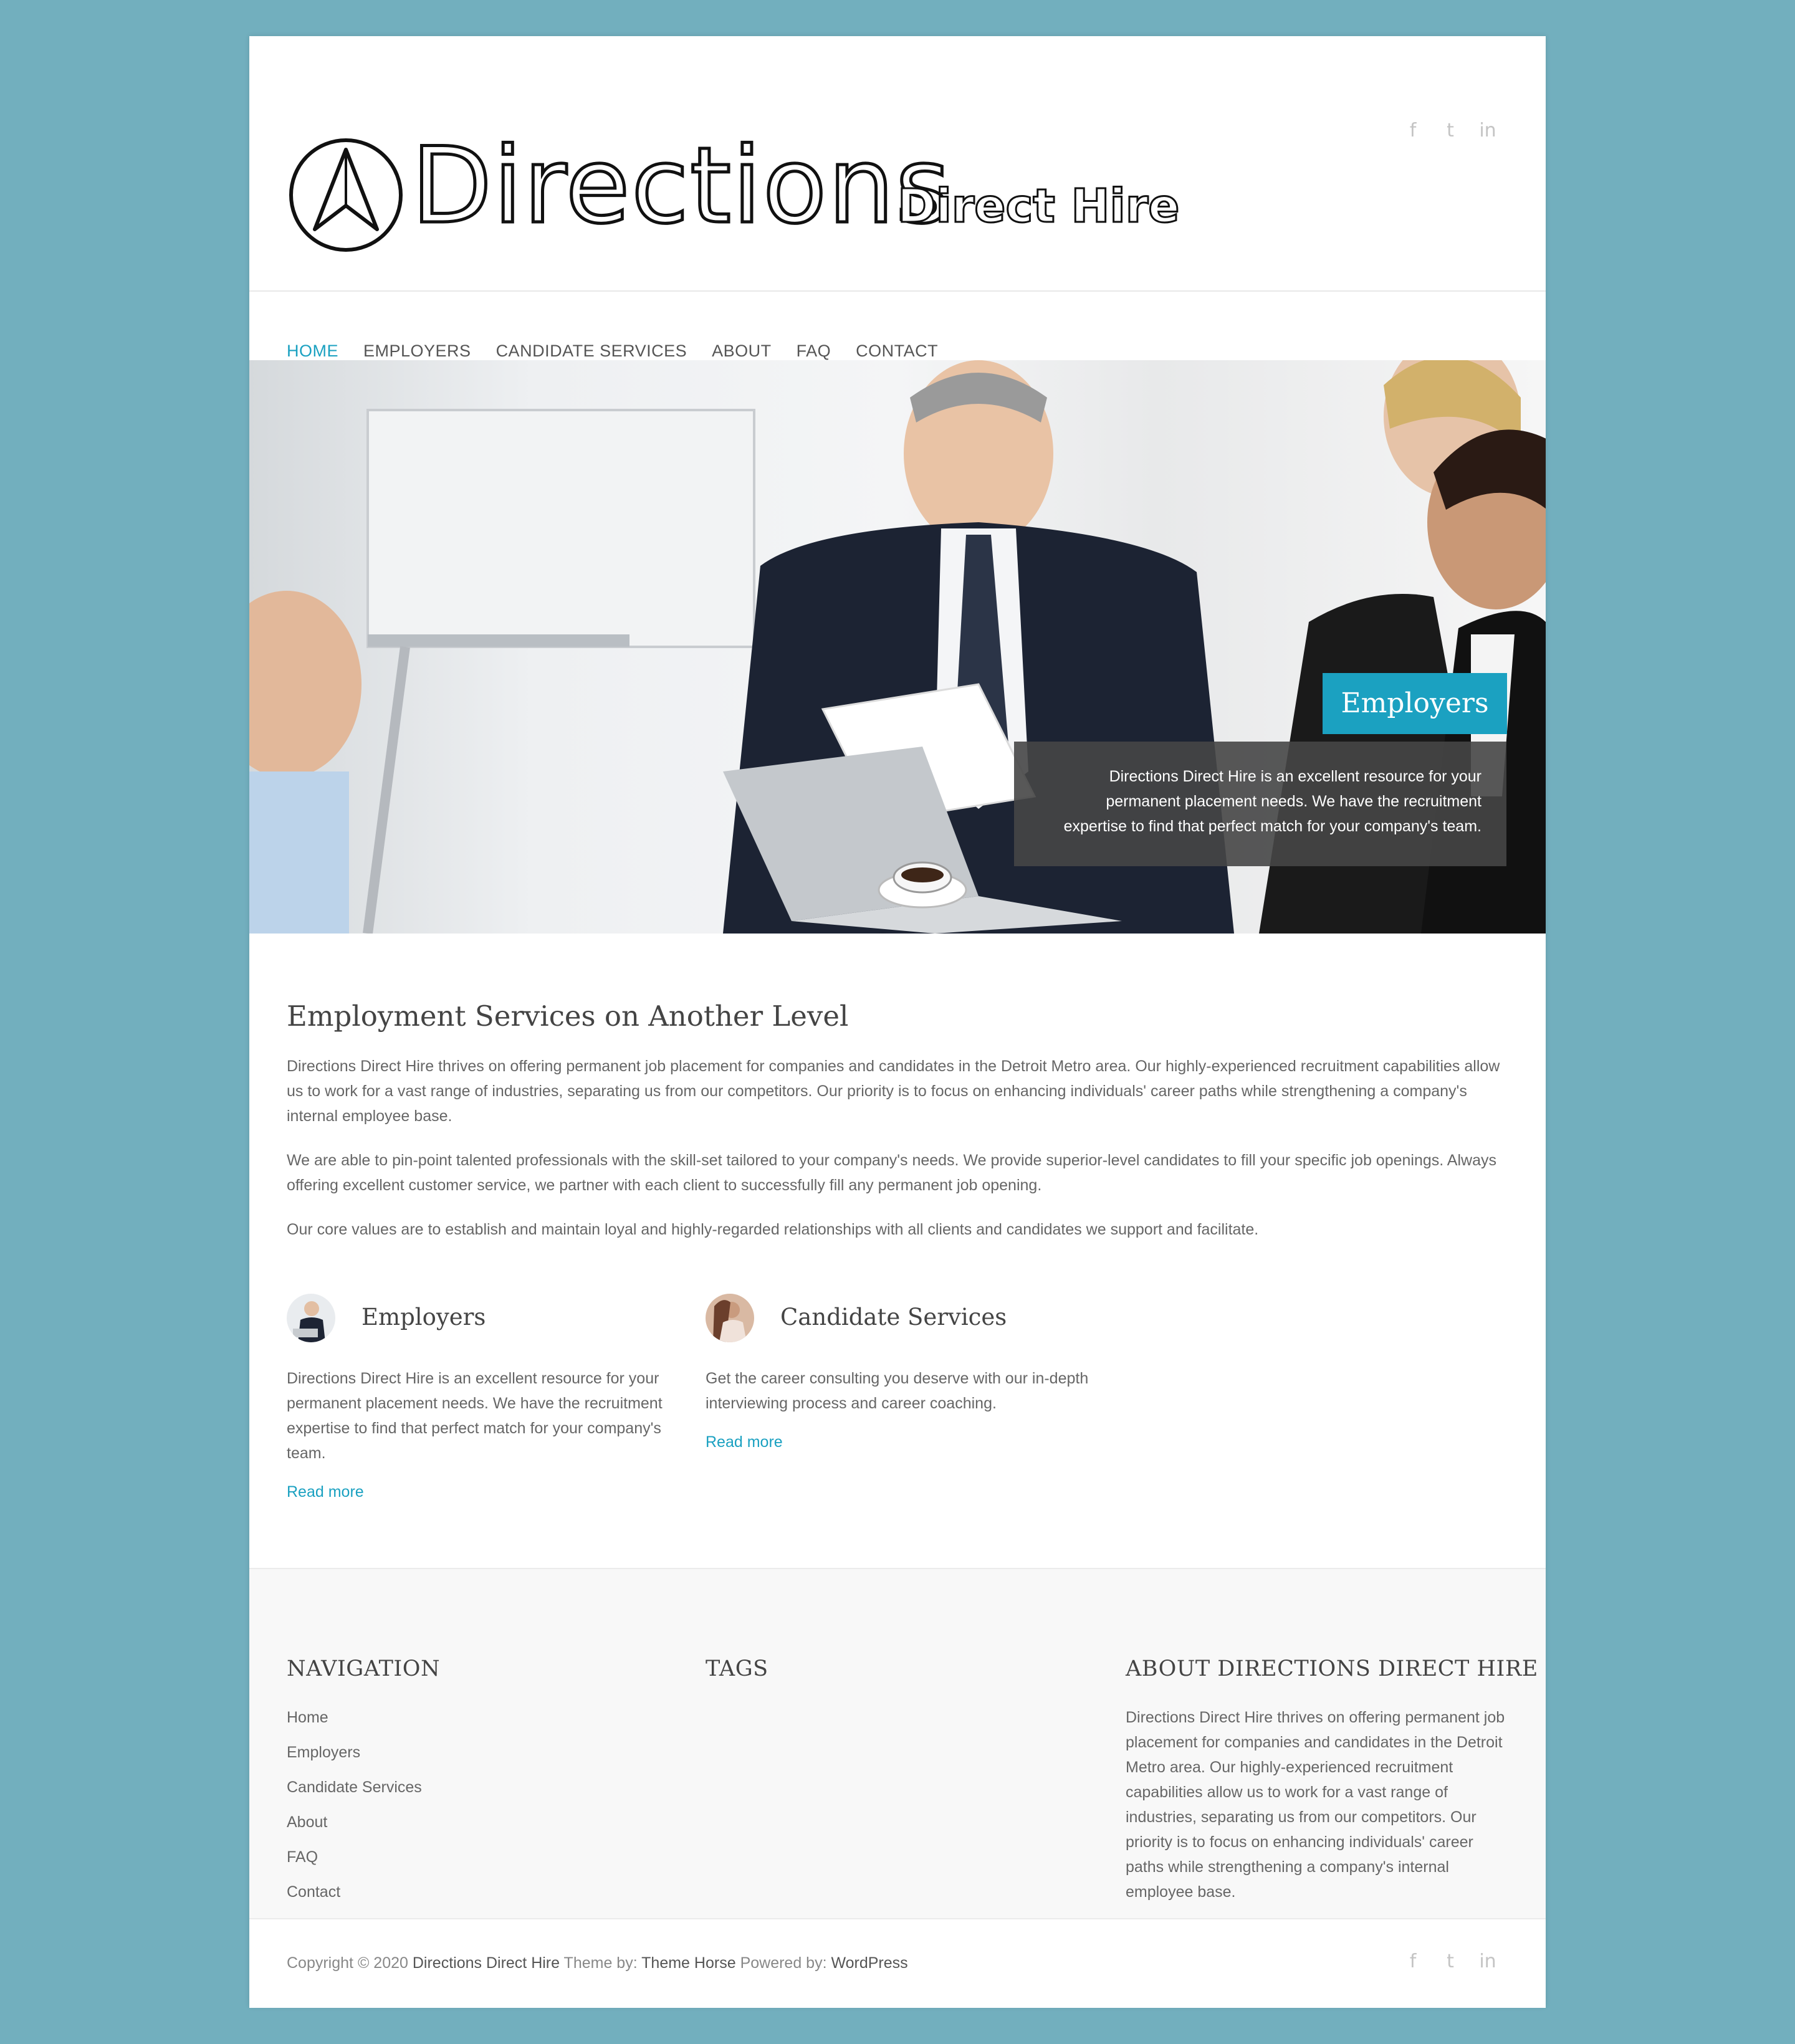  Describe the element at coordinates (423, 1317) in the screenshot. I see `feature-title: Employers` at that location.